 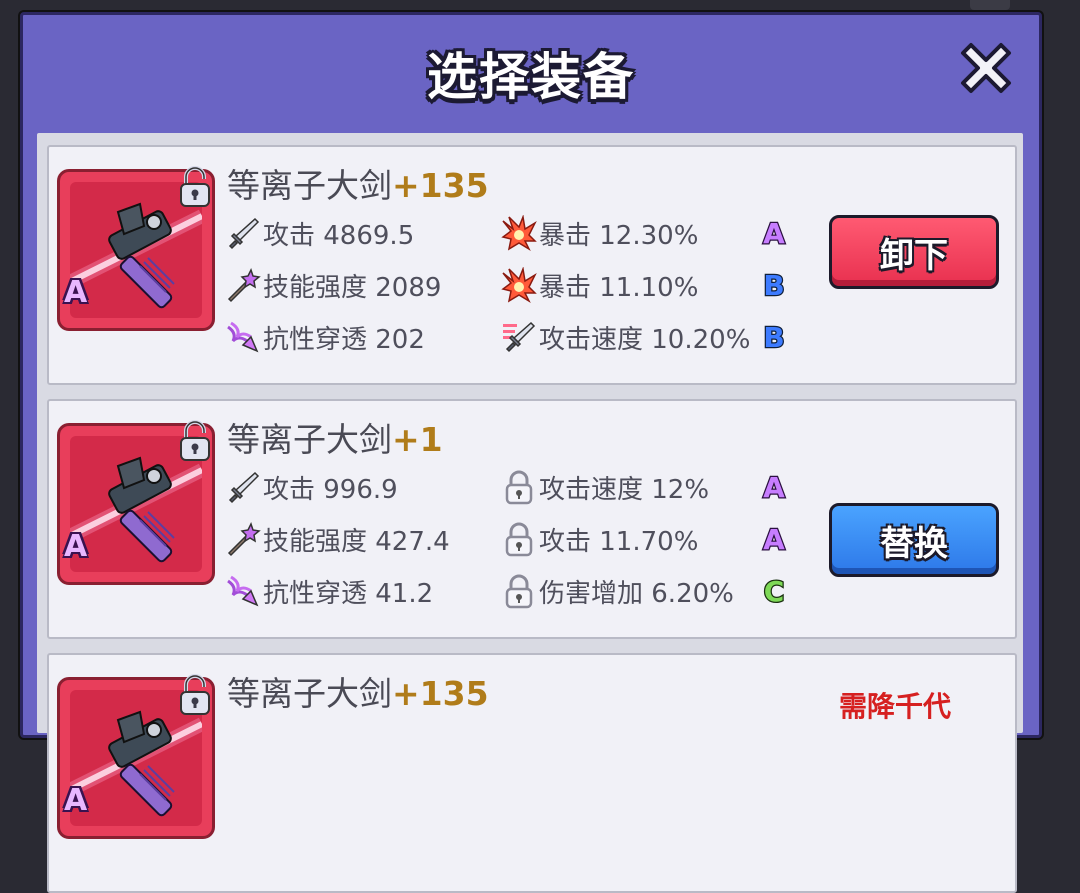 What do you see at coordinates (914, 540) in the screenshot?
I see `replace-button: 替换` at bounding box center [914, 540].